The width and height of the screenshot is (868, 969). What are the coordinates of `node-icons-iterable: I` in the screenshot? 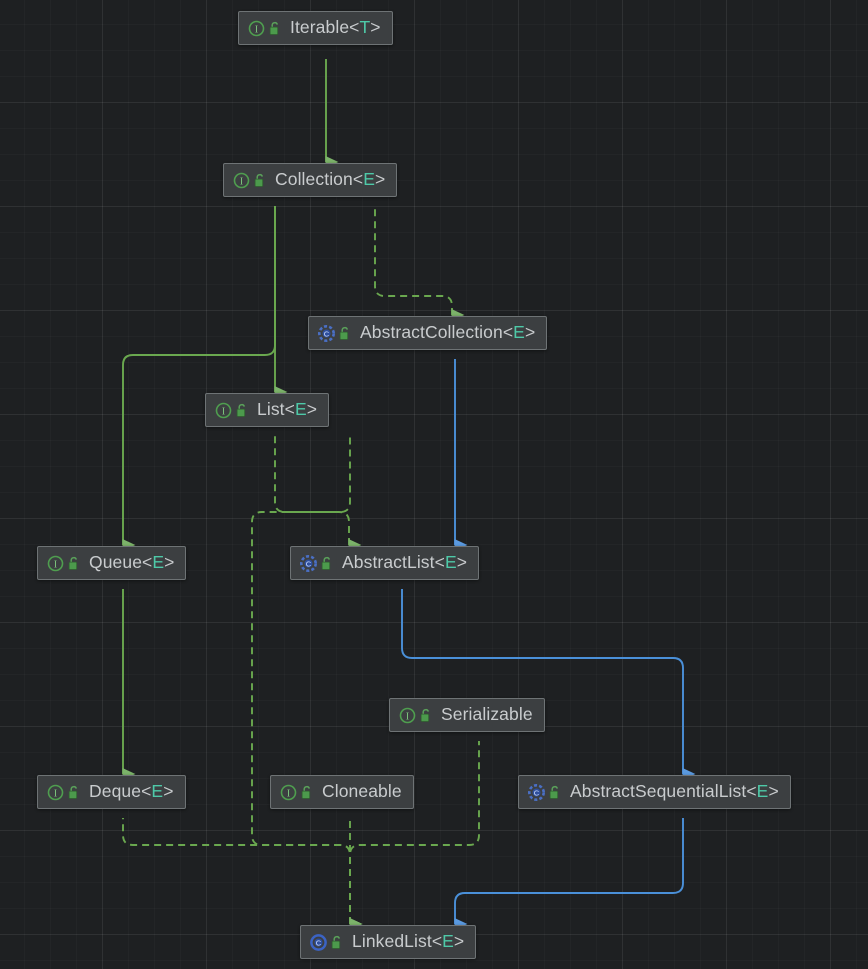 It's located at (264, 28).